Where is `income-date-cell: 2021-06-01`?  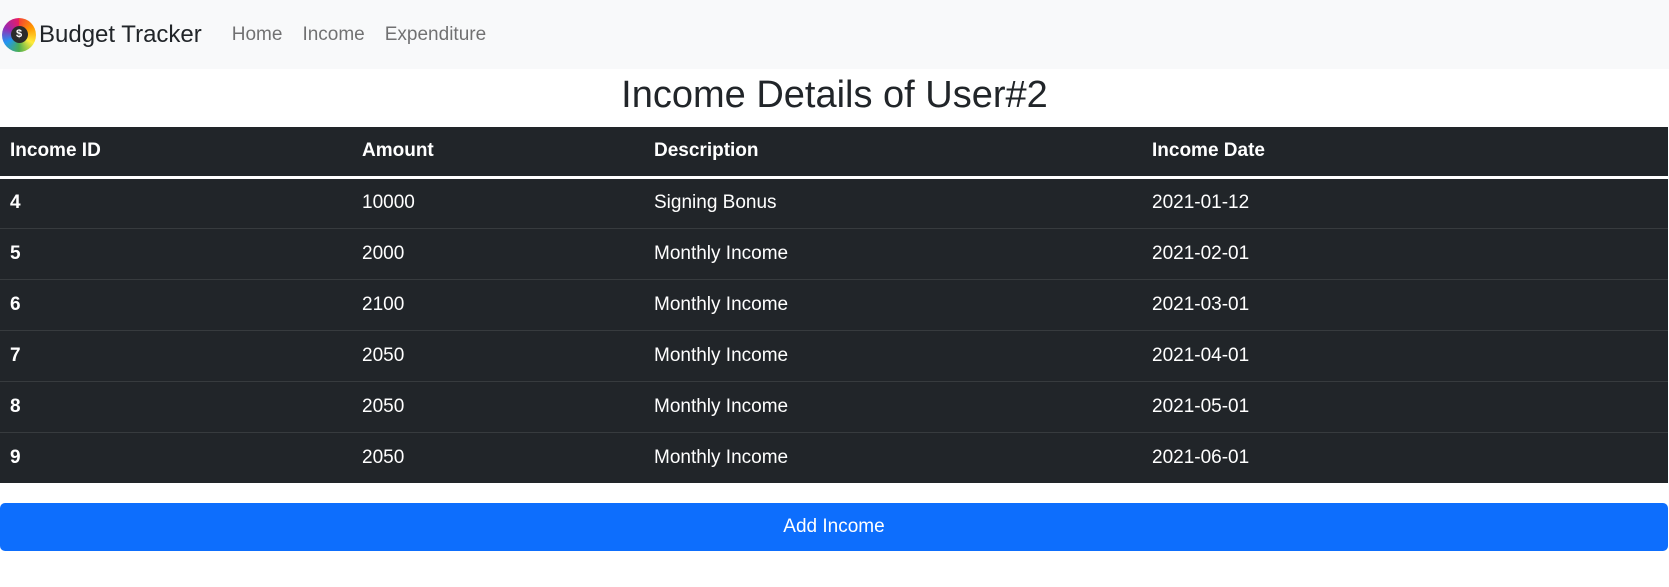 income-date-cell: 2021-06-01 is located at coordinates (1405, 457).